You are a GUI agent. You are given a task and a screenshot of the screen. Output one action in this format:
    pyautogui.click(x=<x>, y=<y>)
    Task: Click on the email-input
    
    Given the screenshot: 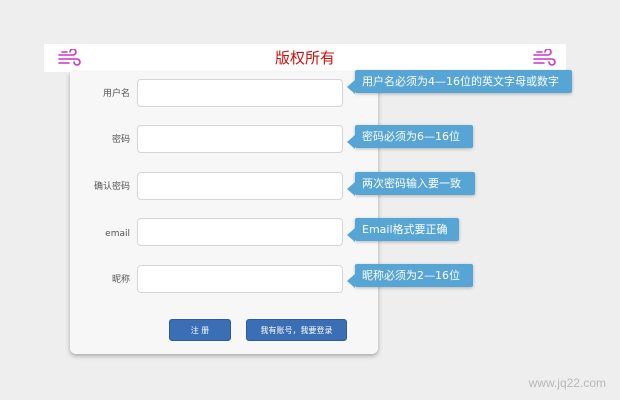 What is the action you would take?
    pyautogui.click(x=240, y=232)
    